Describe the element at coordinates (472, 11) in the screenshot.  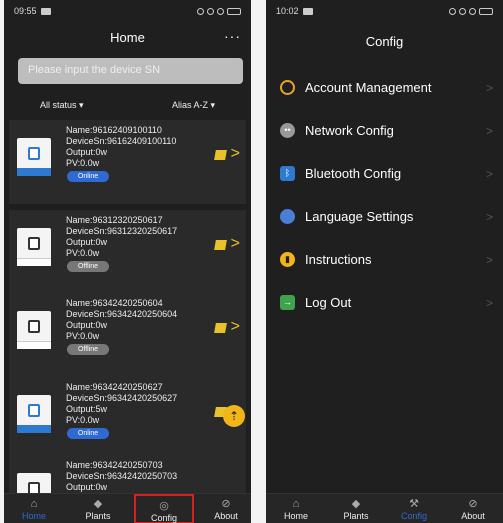
I see `bluetooth-status-icon` at that location.